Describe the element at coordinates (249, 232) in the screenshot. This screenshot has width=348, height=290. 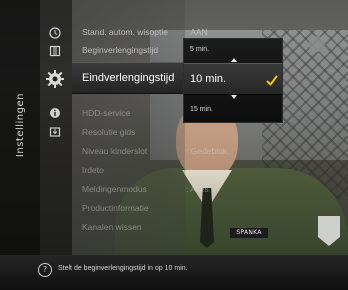
I see `name-patch-text: SPANKA` at that location.